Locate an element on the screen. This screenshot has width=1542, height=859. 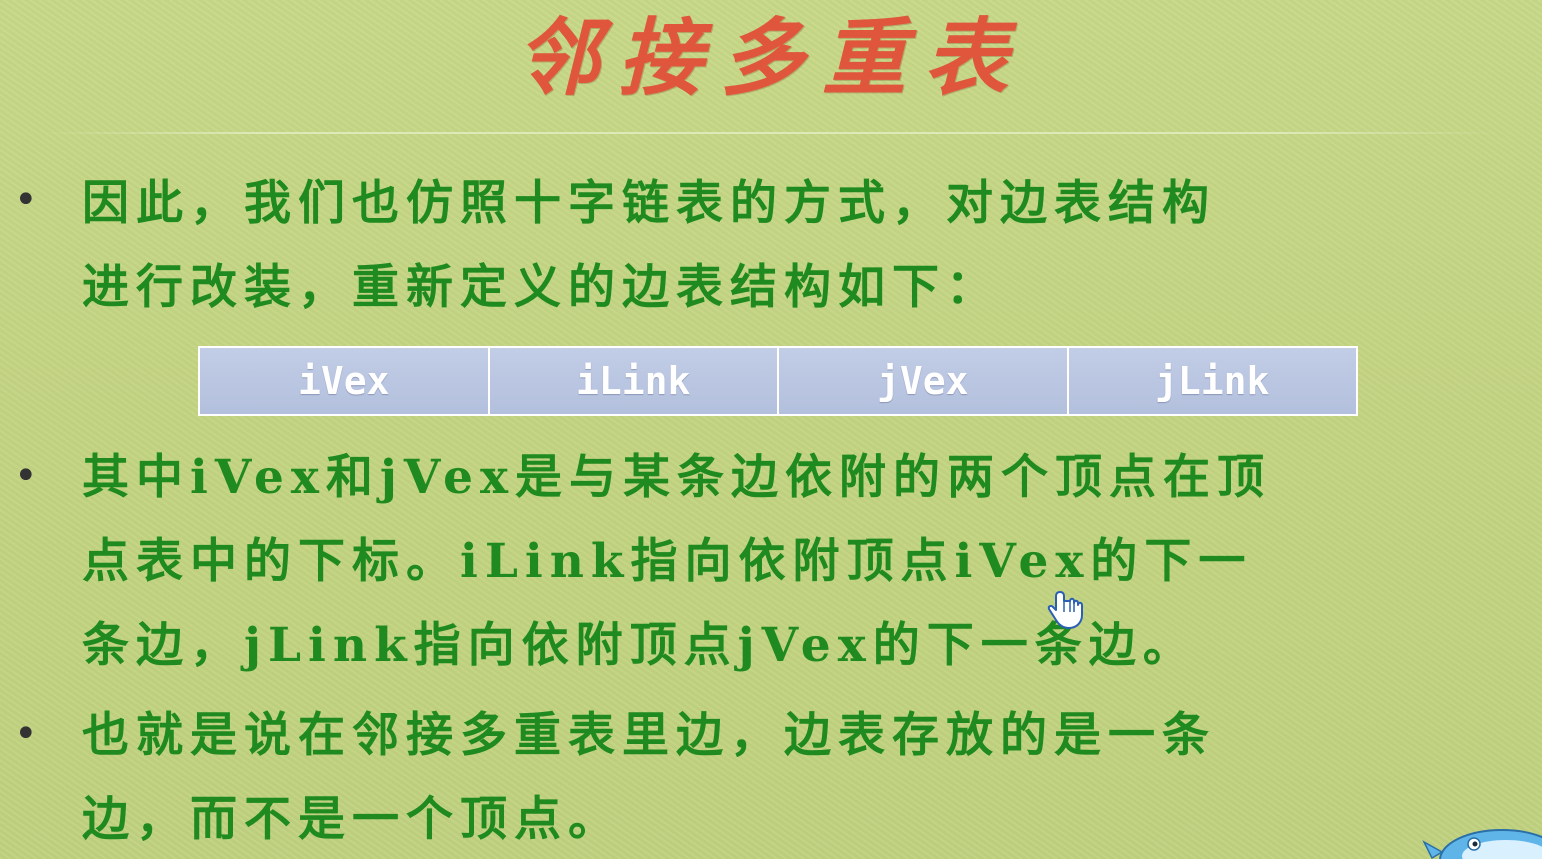
paragraph-line: 因此，我们也仿照十字链表的方式，对边表结构 is located at coordinates (649, 203).